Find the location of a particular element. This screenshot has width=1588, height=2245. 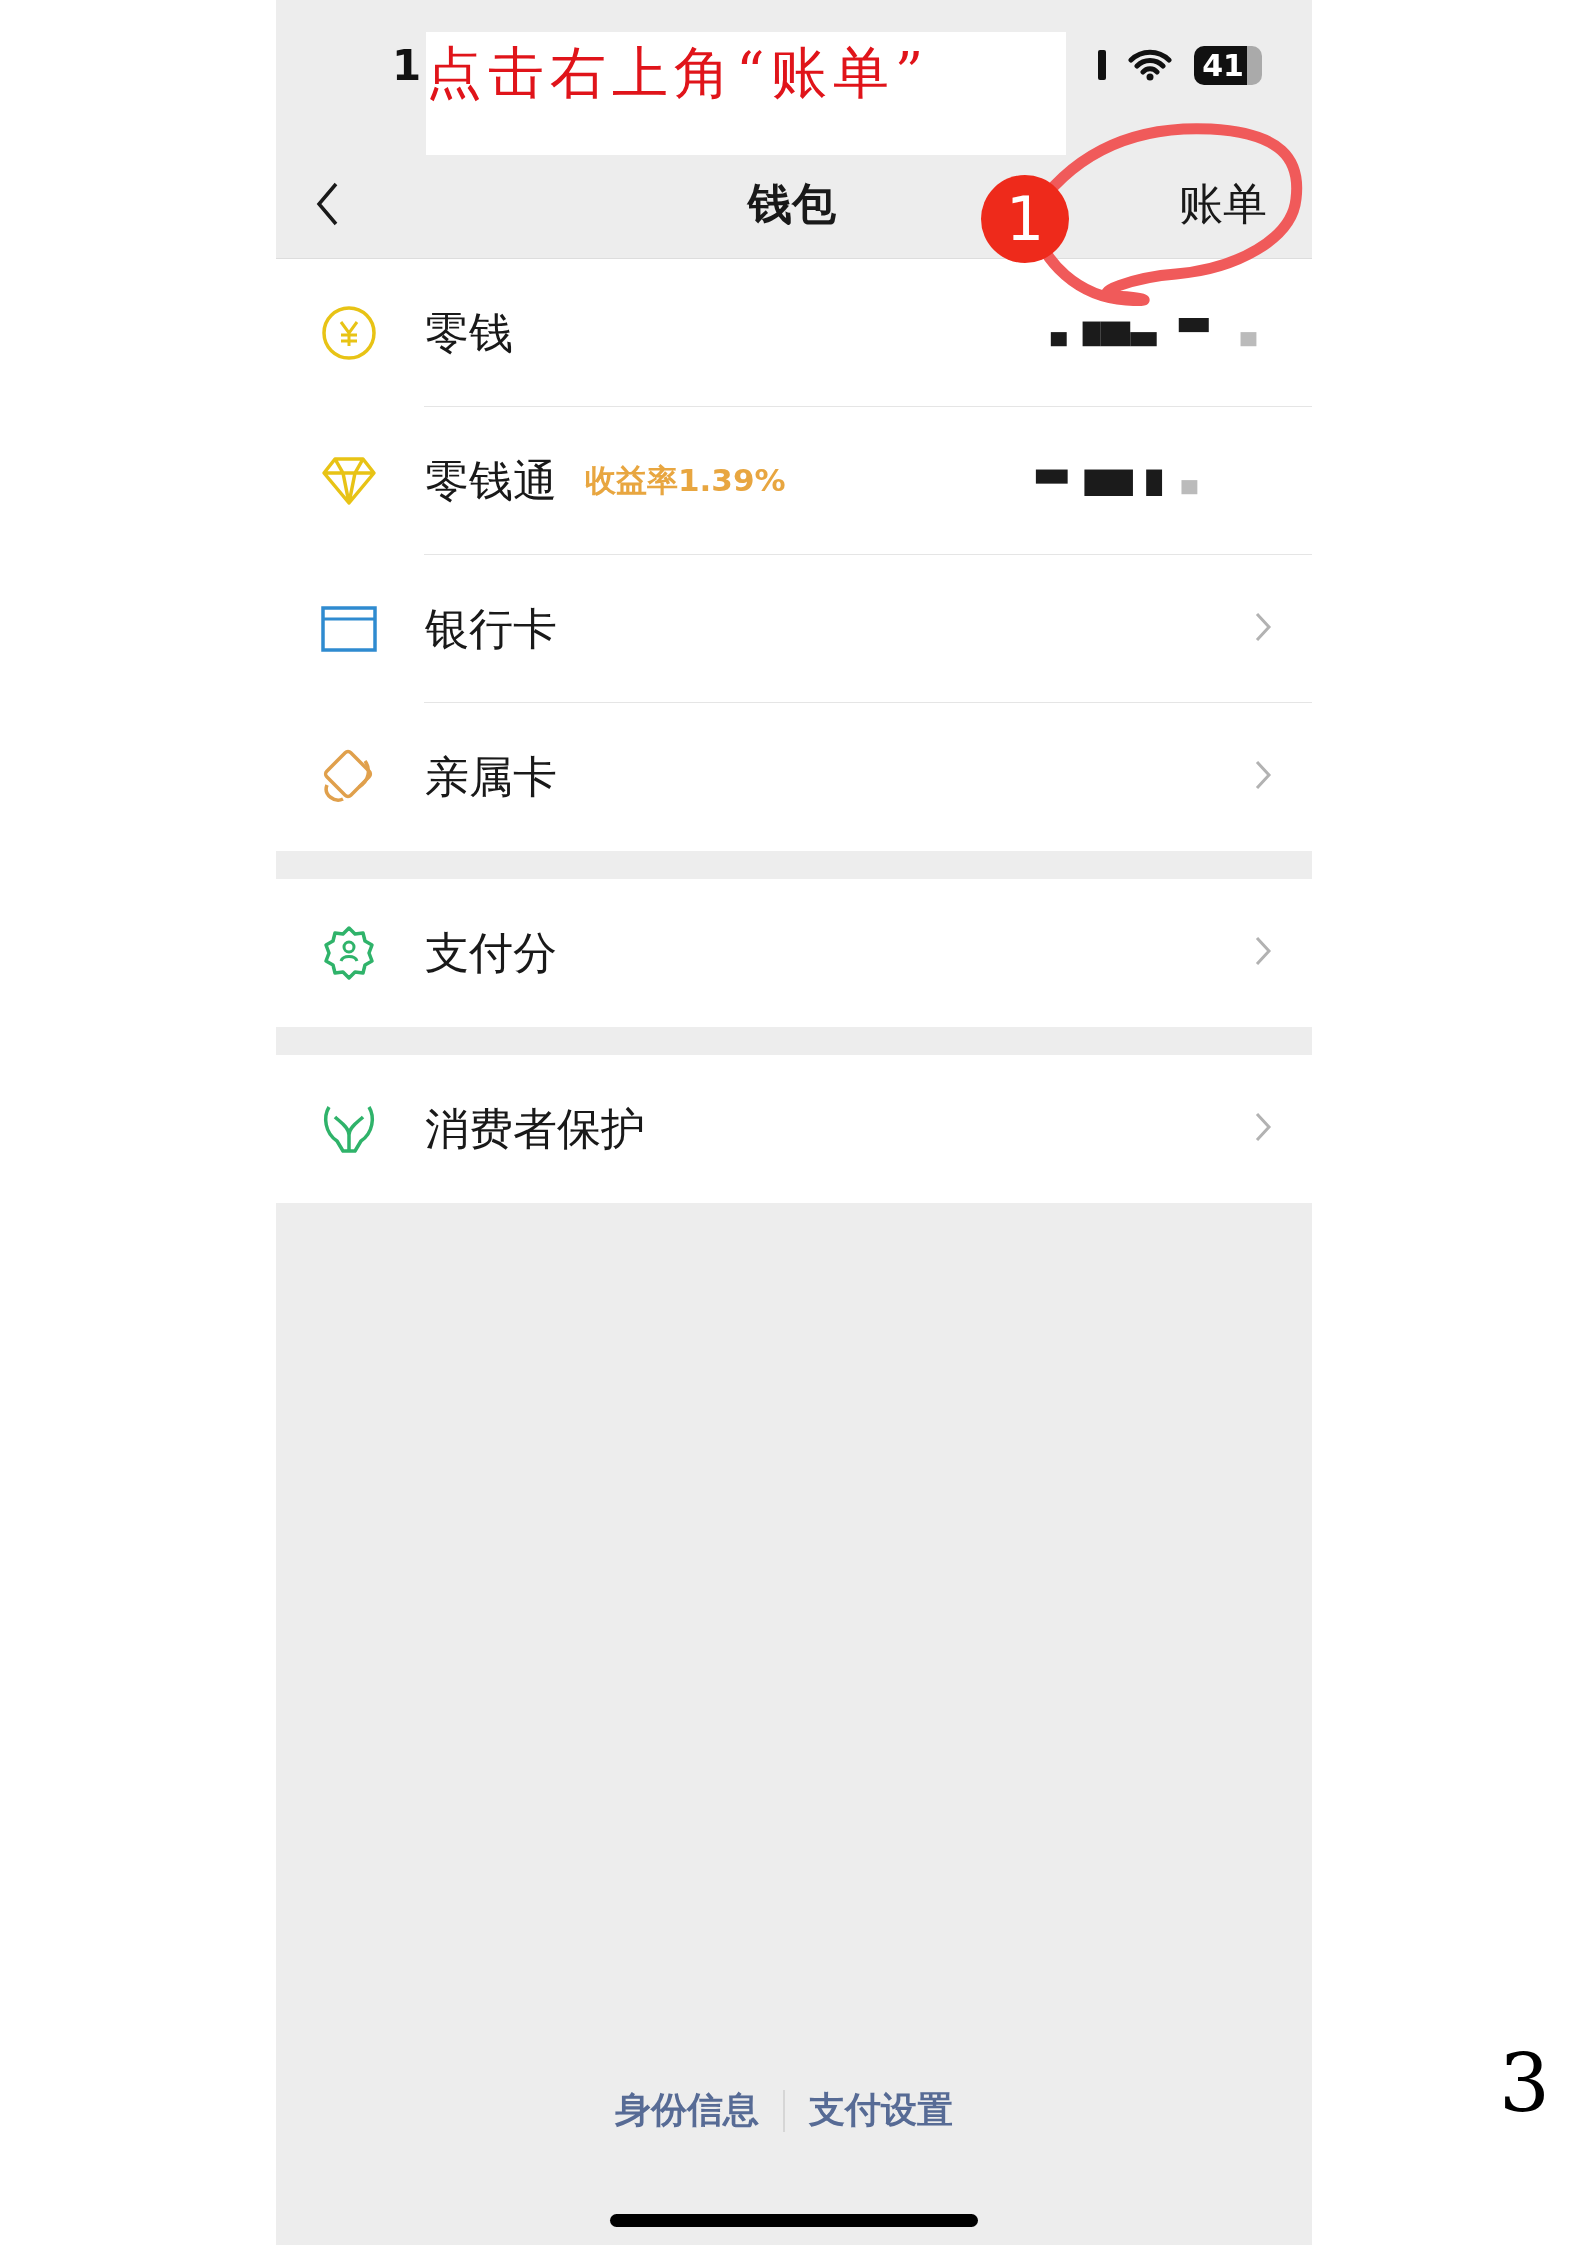

battery-indicator: 41 is located at coordinates (1228, 65).